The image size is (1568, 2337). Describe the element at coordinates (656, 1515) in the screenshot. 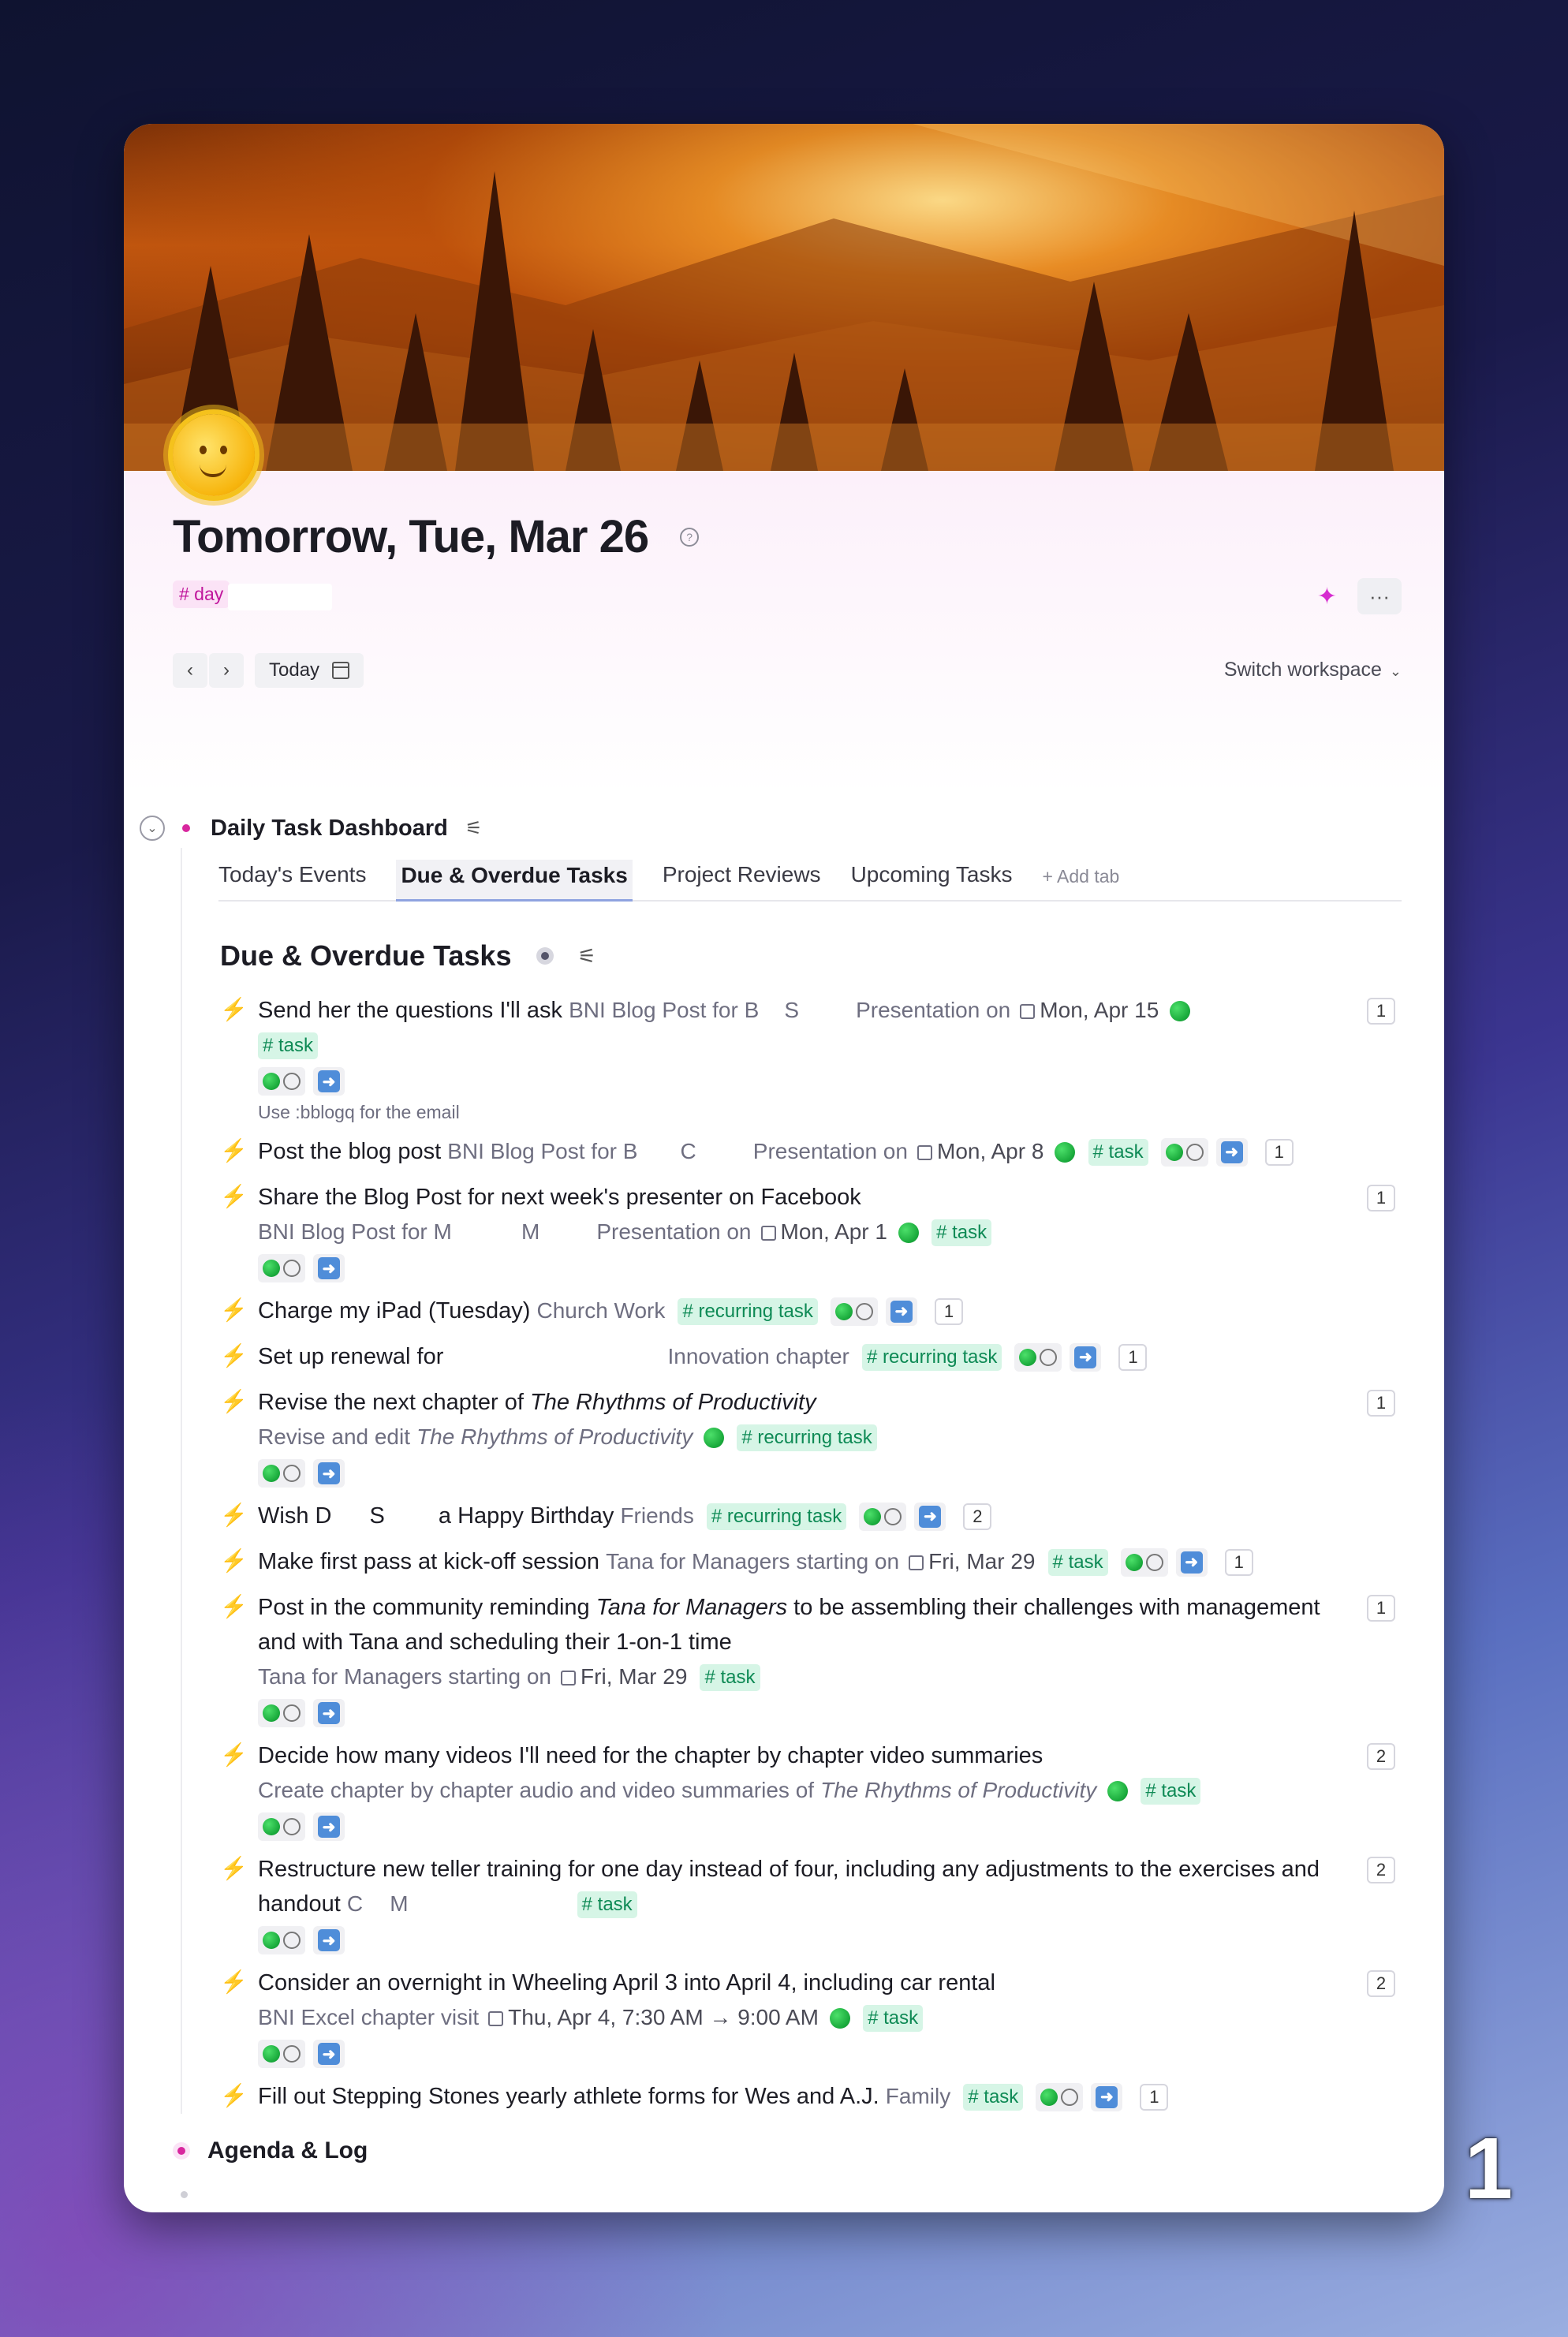

I see `task-reference: Friends` at that location.